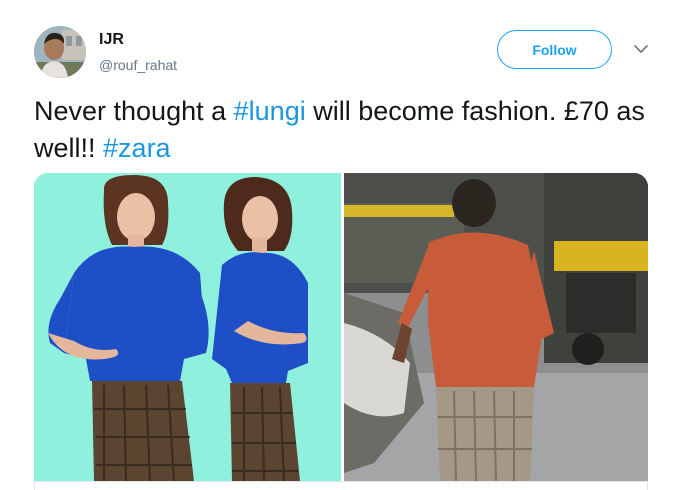  What do you see at coordinates (341, 485) in the screenshot?
I see `media-card-border` at bounding box center [341, 485].